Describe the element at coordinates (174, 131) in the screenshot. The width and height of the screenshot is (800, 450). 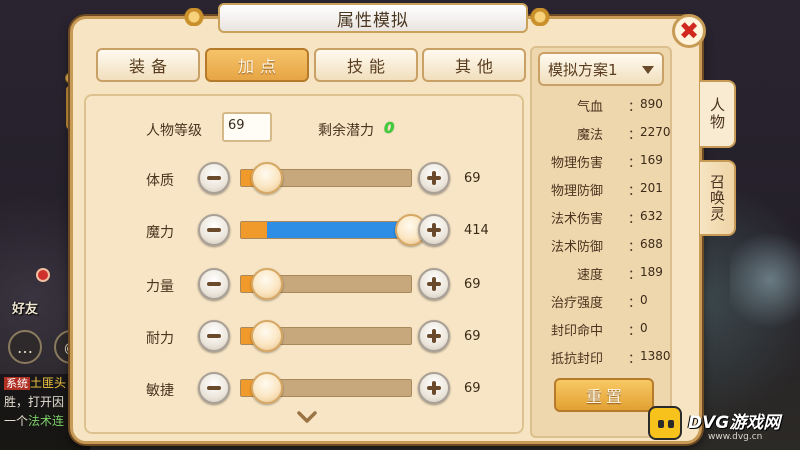
I see `level-label: 人物等级` at that location.